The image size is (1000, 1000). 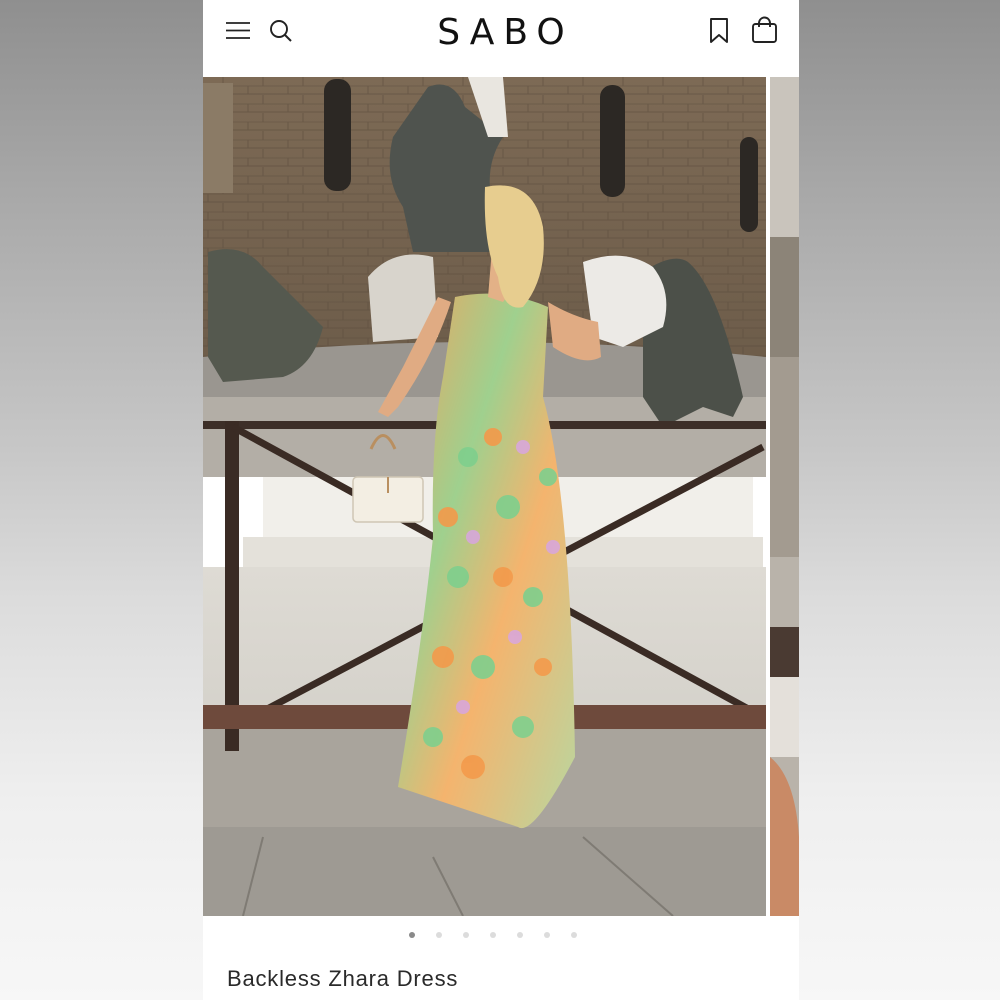 What do you see at coordinates (784, 496) in the screenshot?
I see `next-product-image-peek` at bounding box center [784, 496].